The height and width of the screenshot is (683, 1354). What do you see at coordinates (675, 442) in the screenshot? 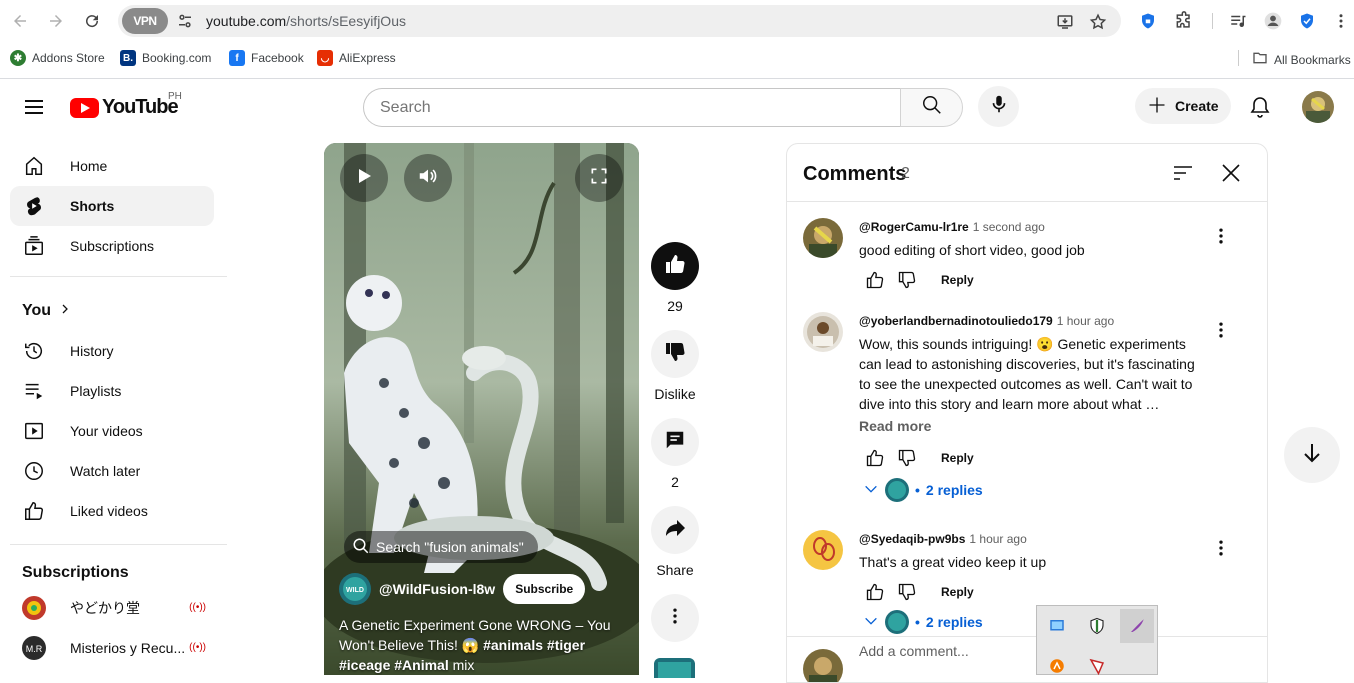
I see `comments-button` at bounding box center [675, 442].